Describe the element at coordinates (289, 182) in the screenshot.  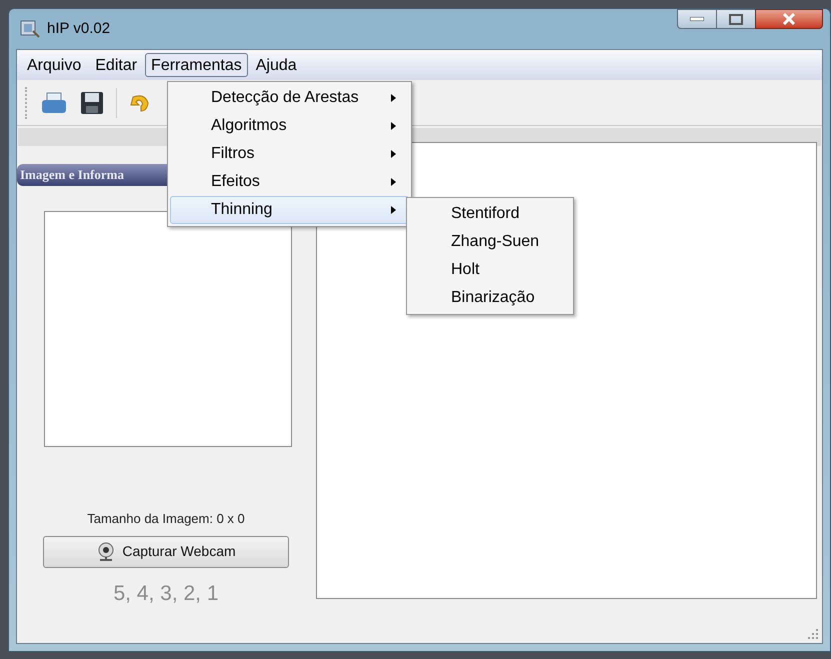
I see `menu-option: Efeitos` at that location.